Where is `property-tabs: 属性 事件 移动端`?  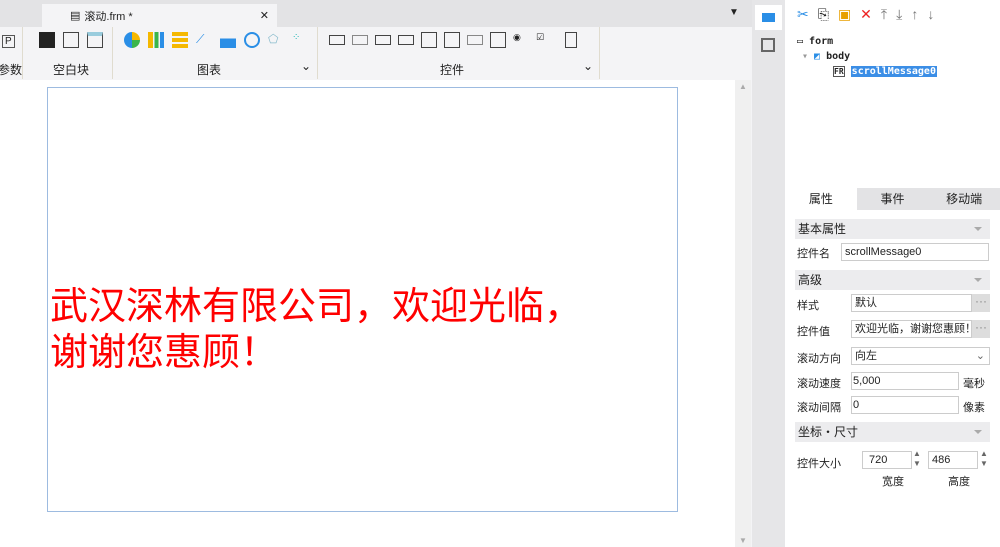 property-tabs: 属性 事件 移动端 is located at coordinates (892, 199).